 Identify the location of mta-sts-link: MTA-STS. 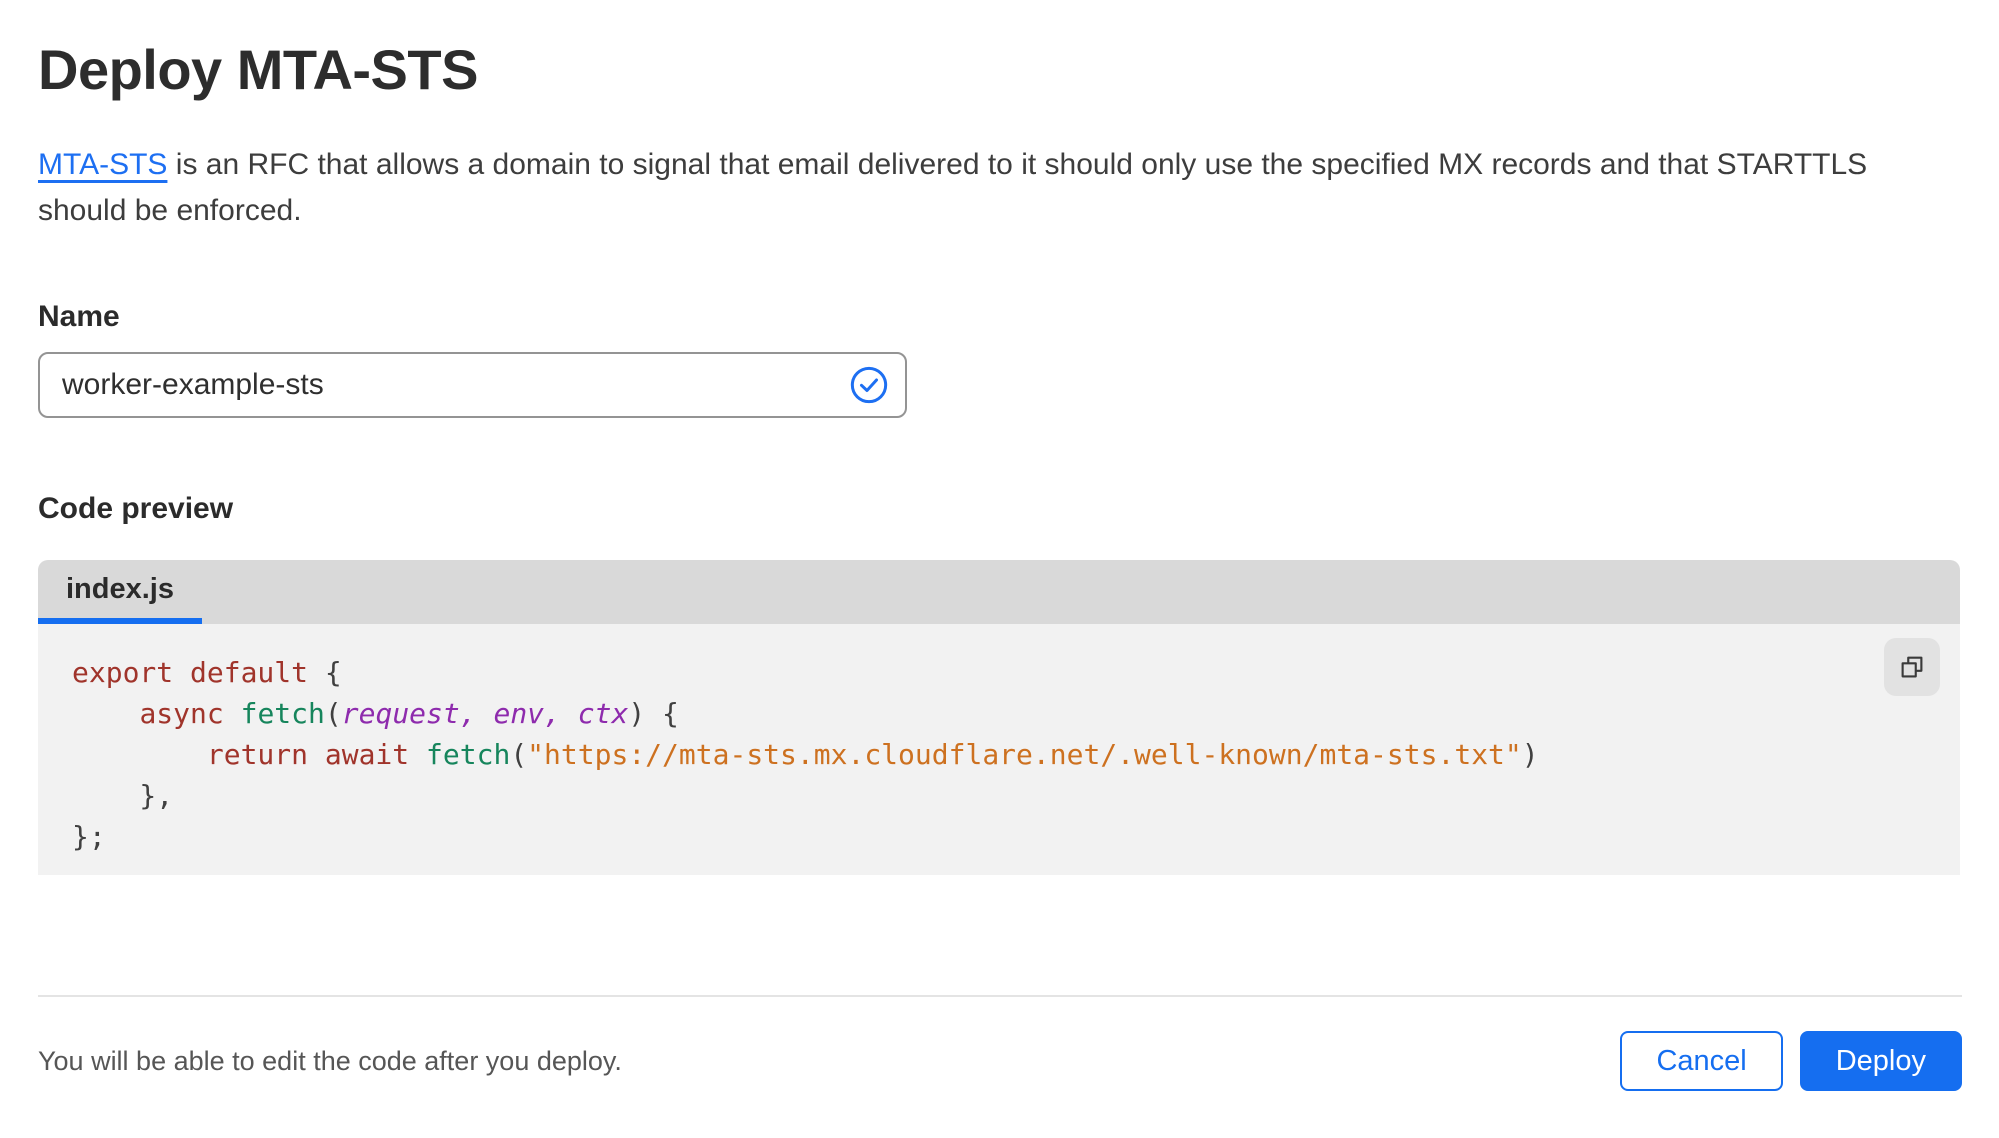
(102, 164).